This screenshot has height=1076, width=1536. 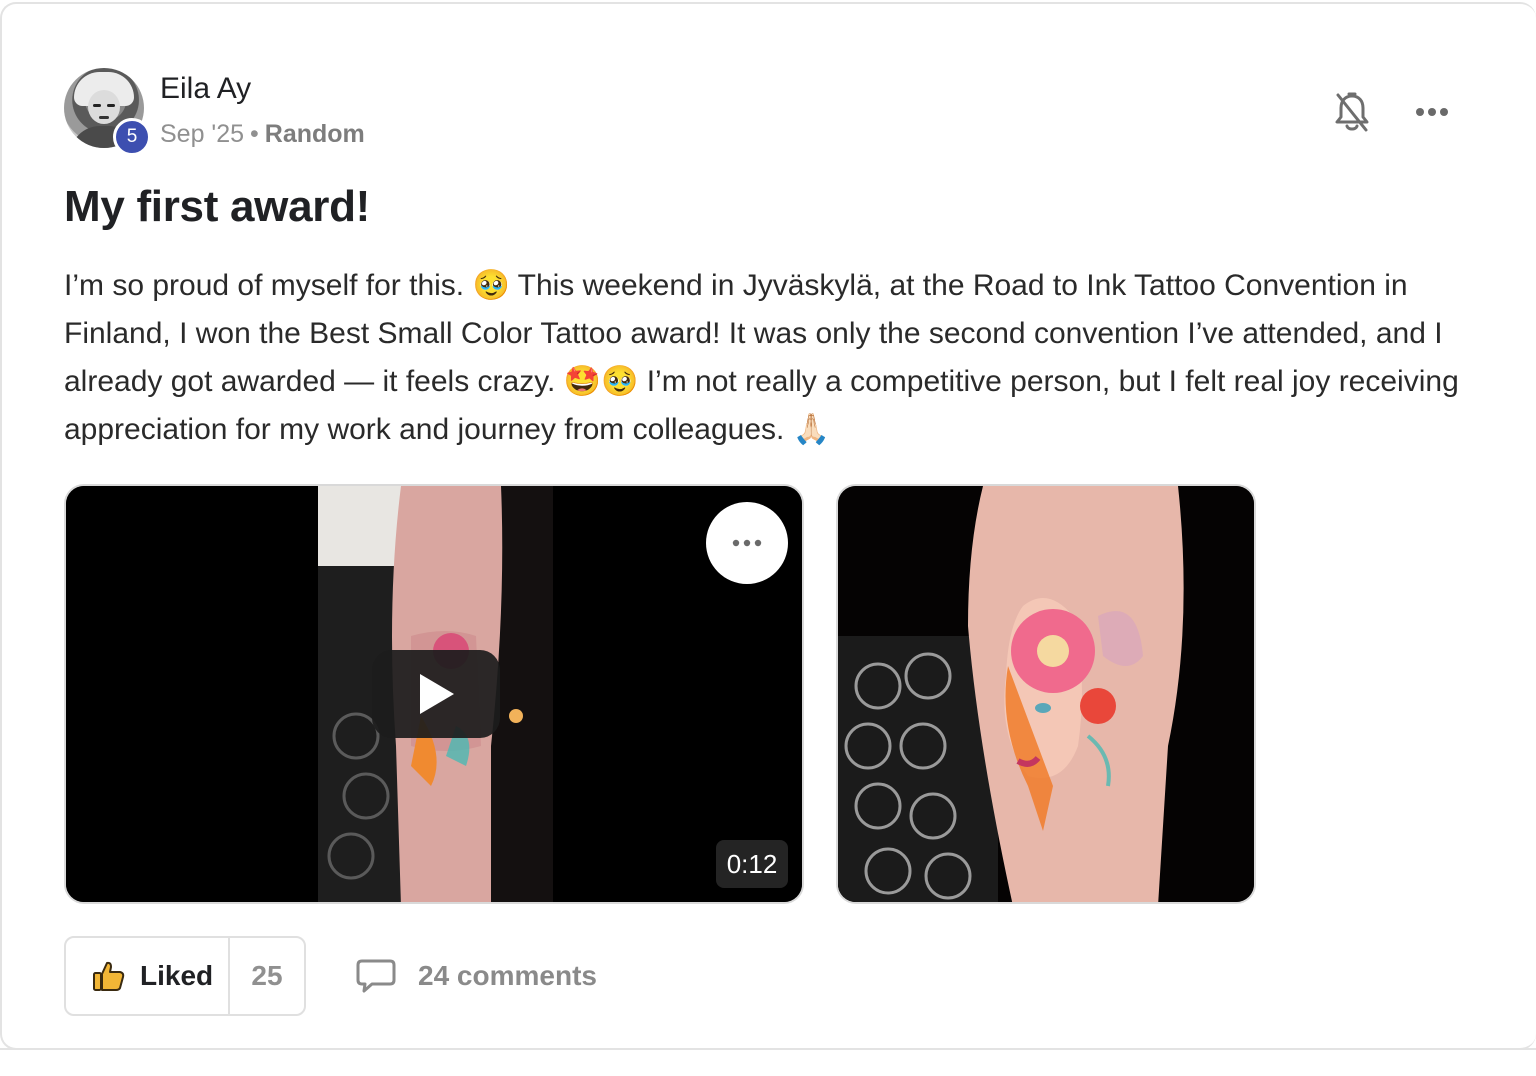 I want to click on more-options-button, so click(x=1432, y=112).